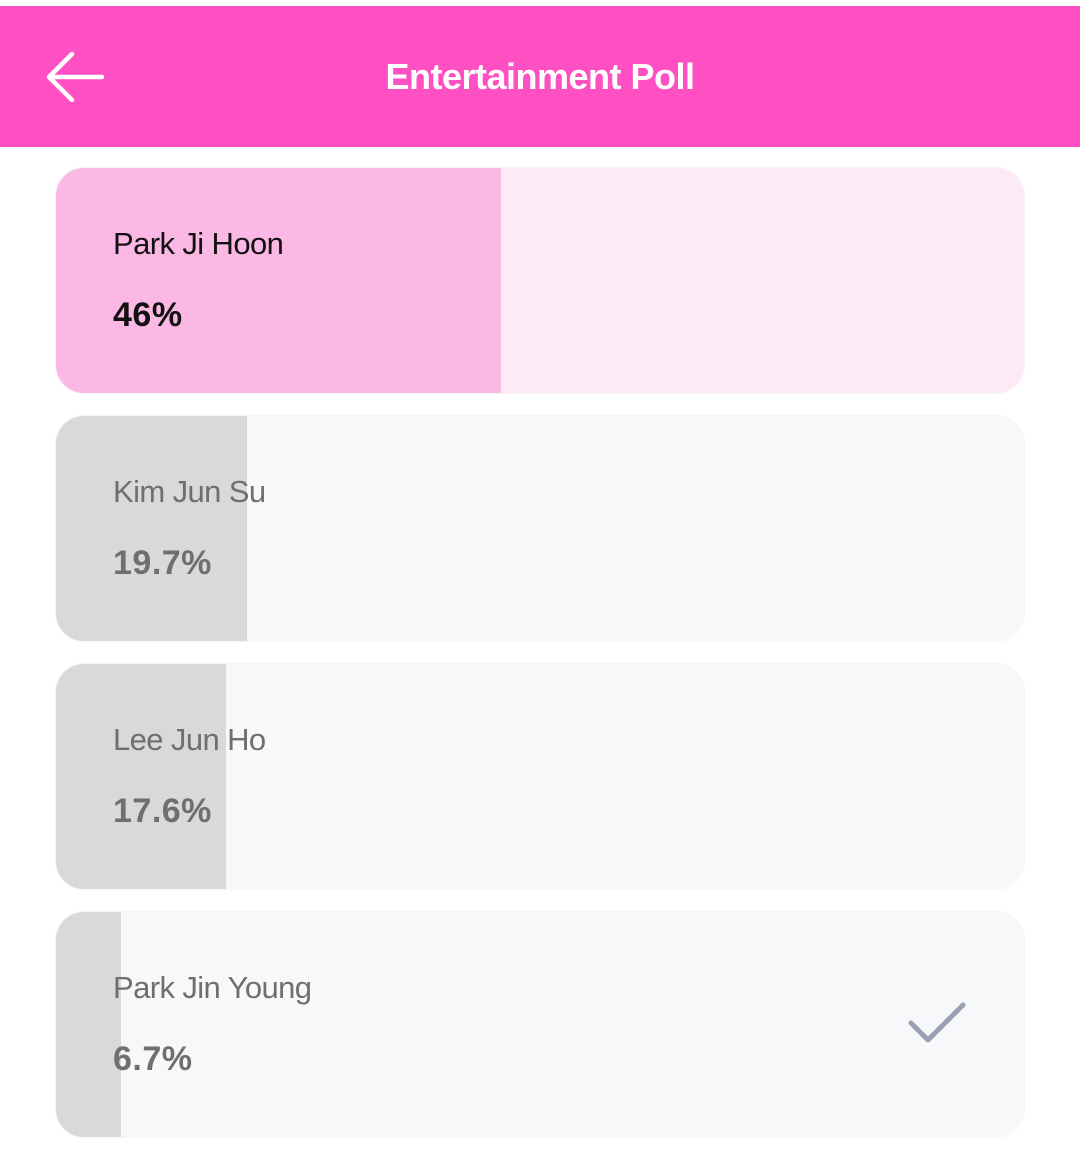  I want to click on app-header: Entertainment Poll, so click(540, 76).